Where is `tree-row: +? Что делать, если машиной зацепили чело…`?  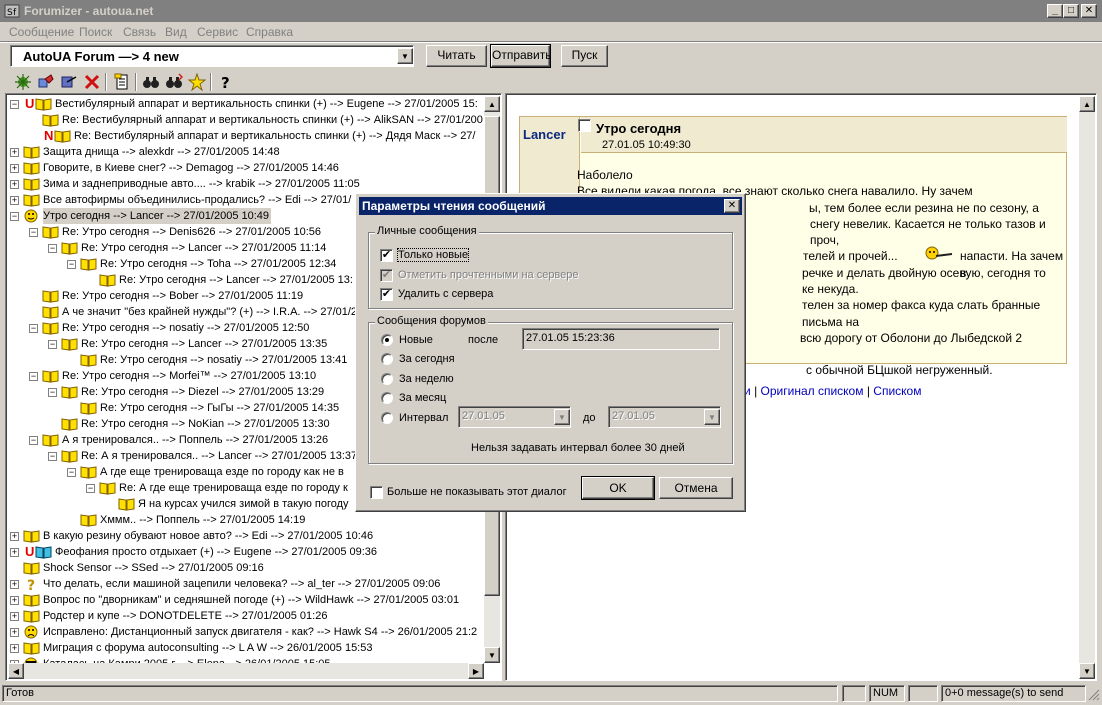 tree-row: +? Что делать, если машиной зацепили чело… is located at coordinates (244, 585).